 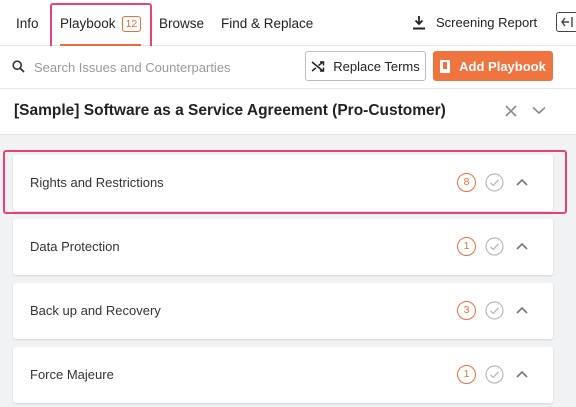 I want to click on chevron-down-icon, so click(x=539, y=110).